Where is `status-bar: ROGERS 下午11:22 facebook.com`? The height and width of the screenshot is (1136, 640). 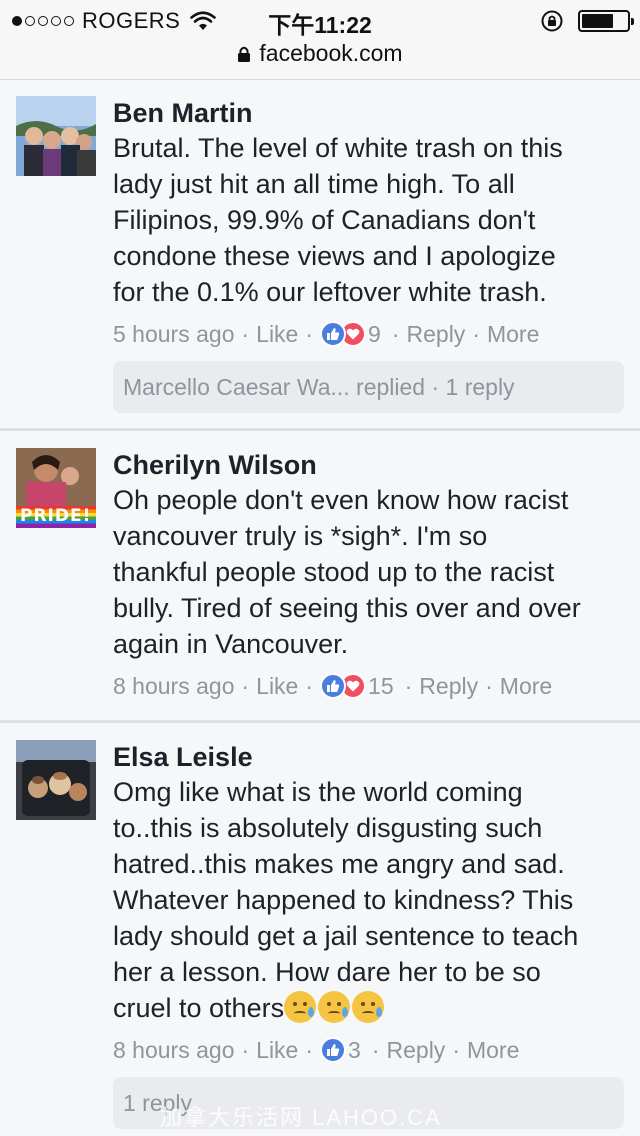
status-bar: ROGERS 下午11:22 facebook.com is located at coordinates (320, 40).